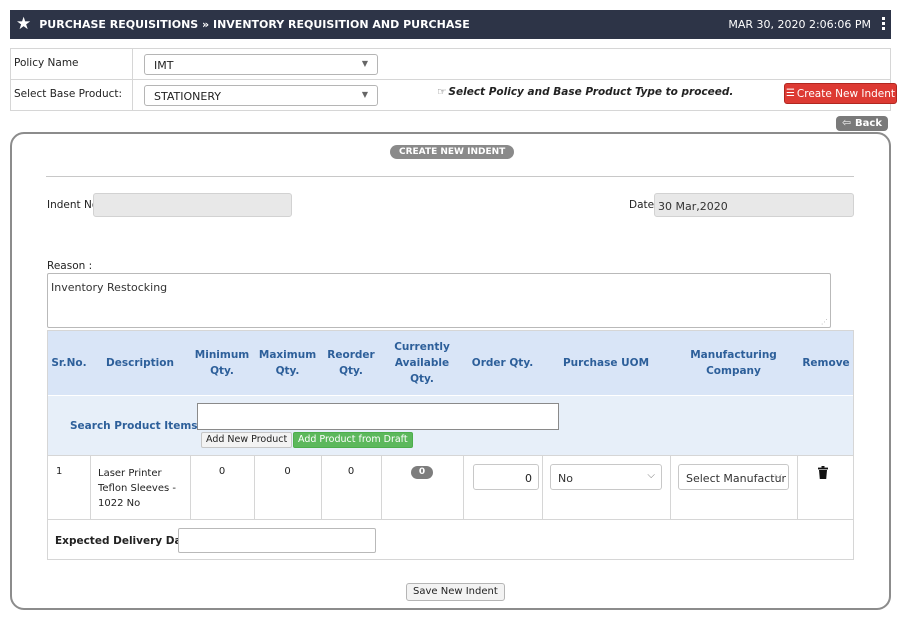 Image resolution: width=900 pixels, height=620 pixels. I want to click on search-input, so click(378, 416).